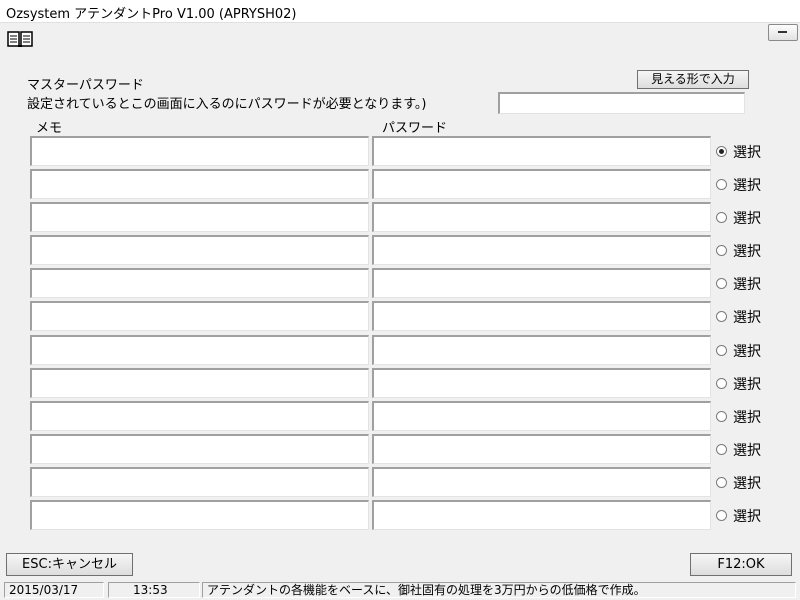 Image resolution: width=800 pixels, height=600 pixels. I want to click on memo-column-header: メモ, so click(49, 128).